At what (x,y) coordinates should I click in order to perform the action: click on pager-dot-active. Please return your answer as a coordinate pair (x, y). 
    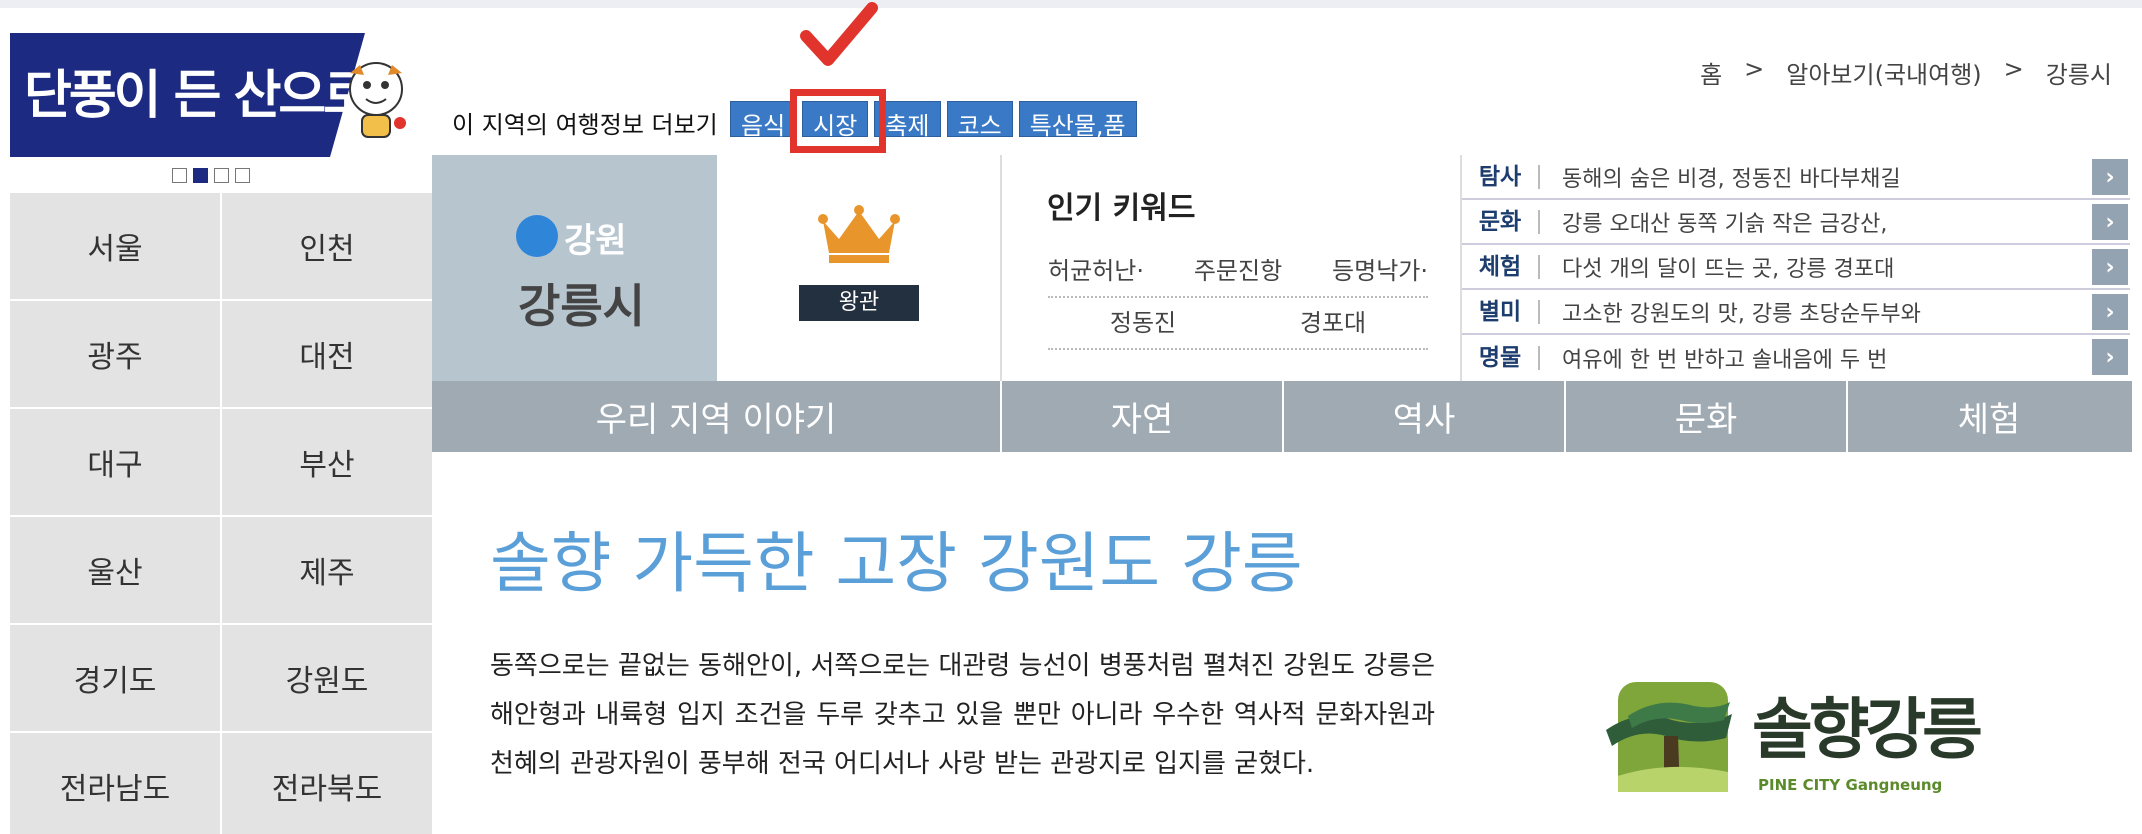
    Looking at the image, I should click on (200, 175).